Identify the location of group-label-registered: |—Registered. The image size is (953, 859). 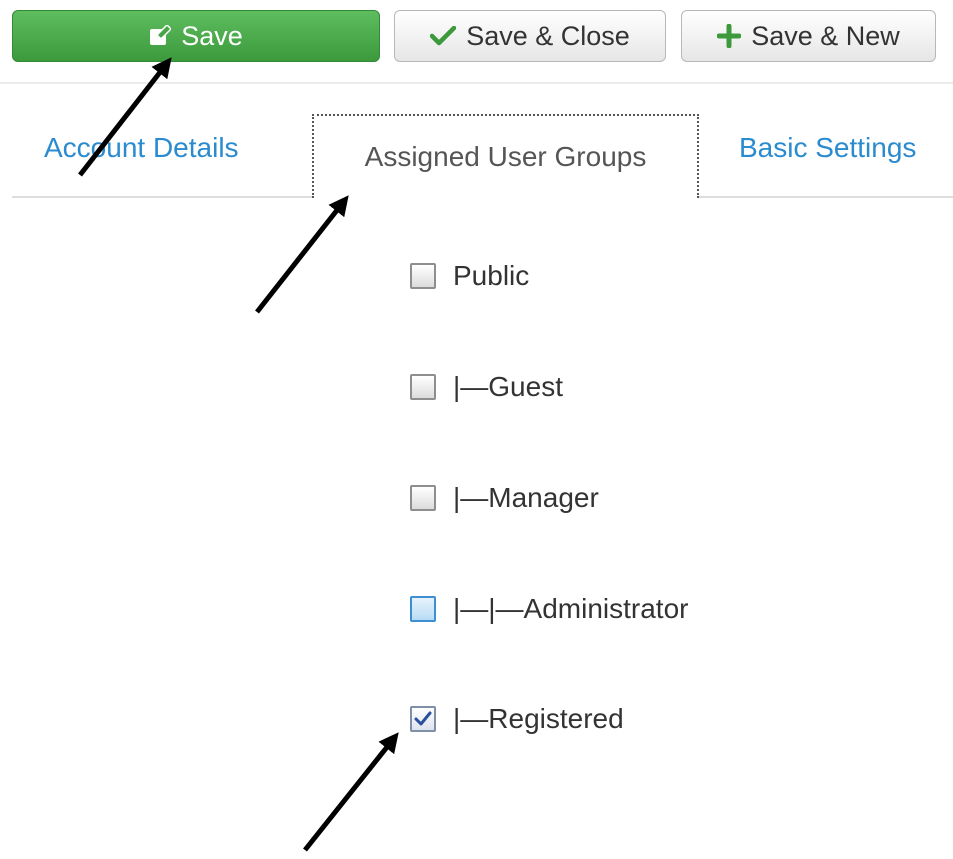
(538, 718).